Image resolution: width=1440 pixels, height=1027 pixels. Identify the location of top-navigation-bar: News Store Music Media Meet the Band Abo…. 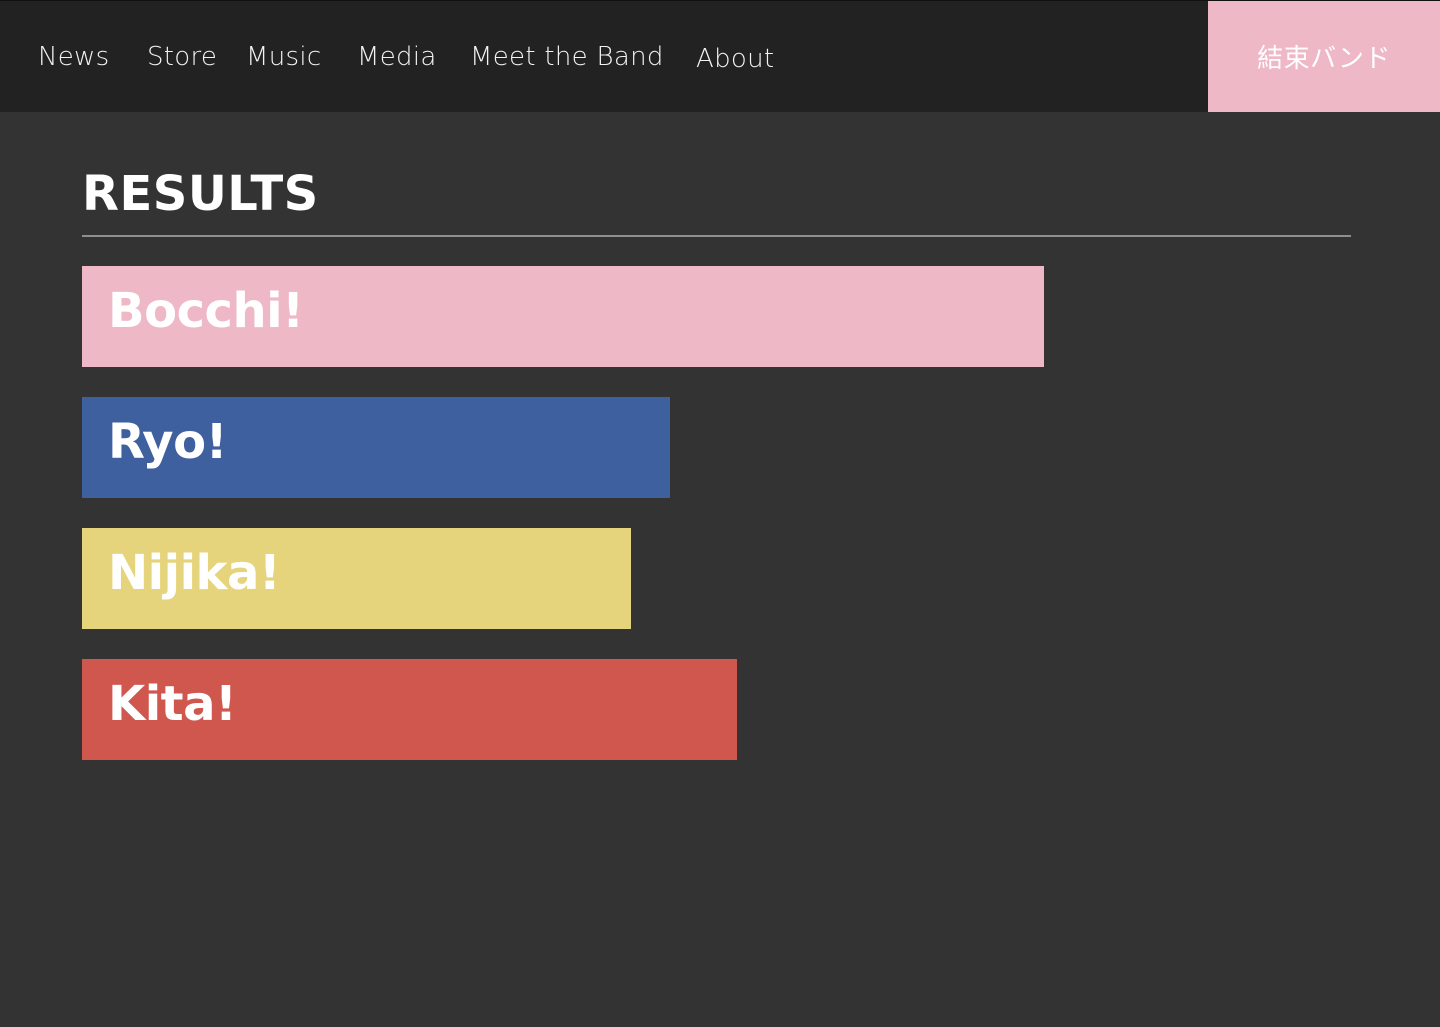
(720, 56).